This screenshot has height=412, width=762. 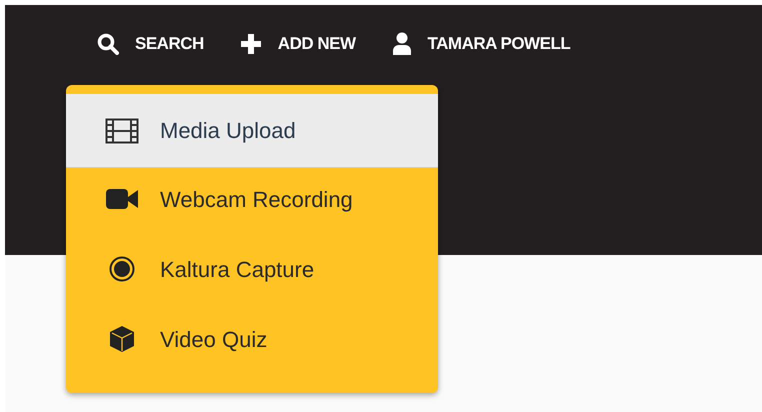 I want to click on video-camera-icon, so click(x=122, y=199).